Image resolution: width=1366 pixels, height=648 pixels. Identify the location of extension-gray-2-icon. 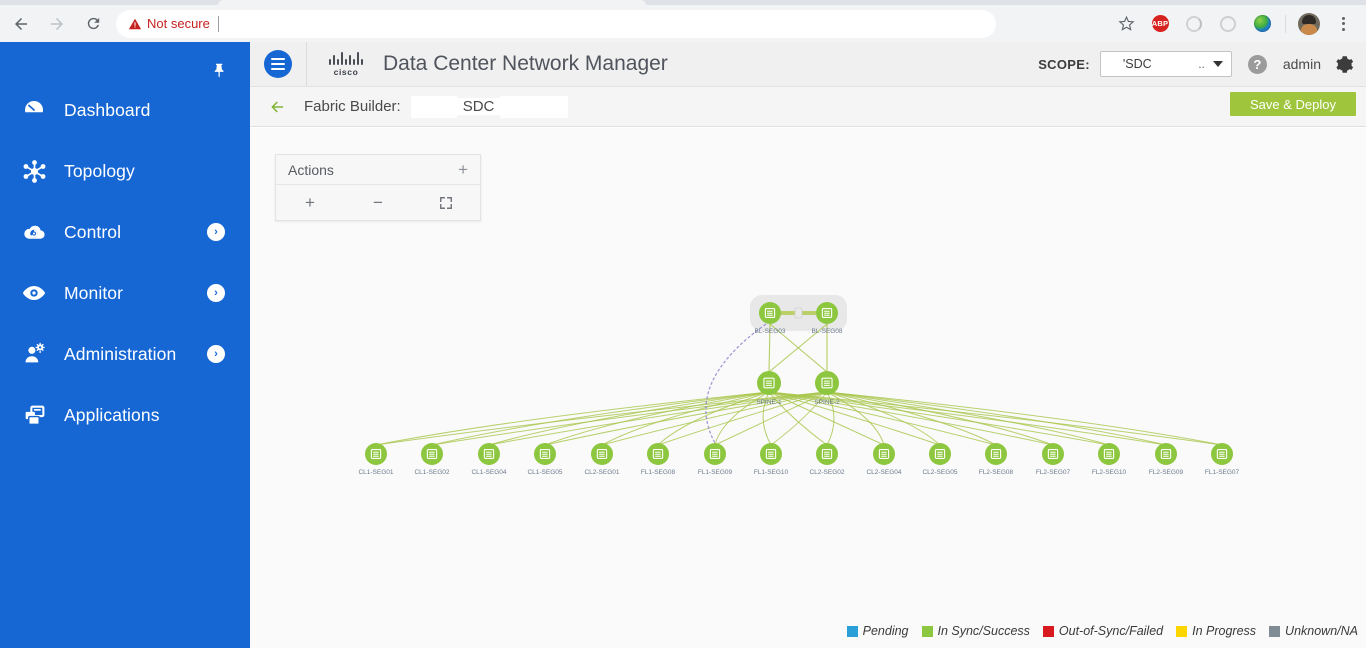
(1228, 24).